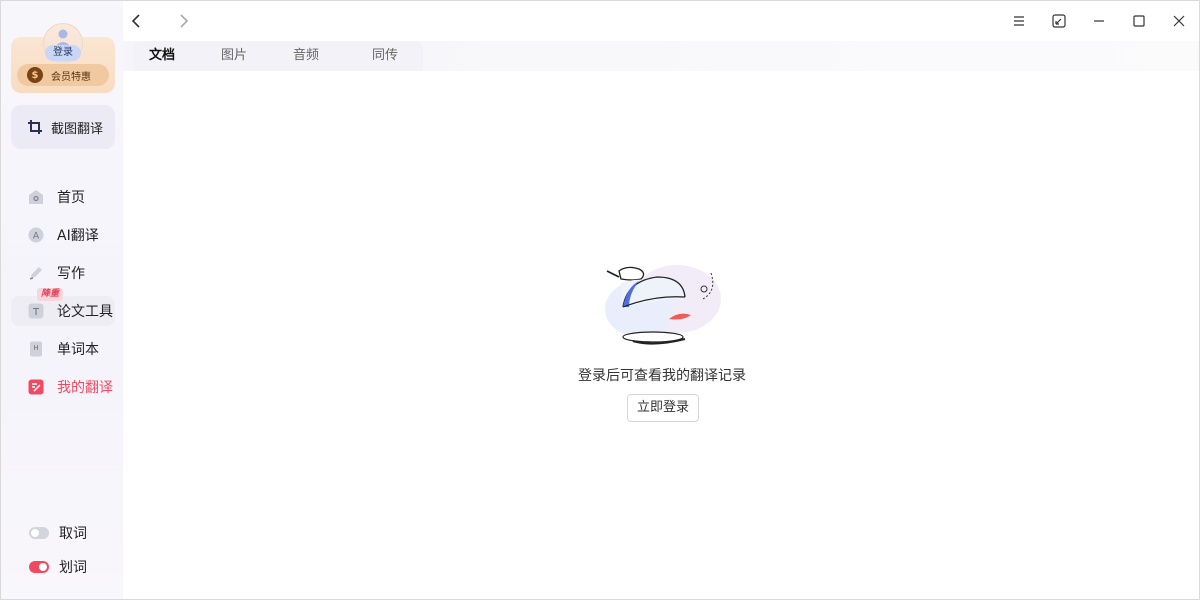 Image resolution: width=1200 pixels, height=600 pixels. I want to click on menu-icon, so click(1019, 21).